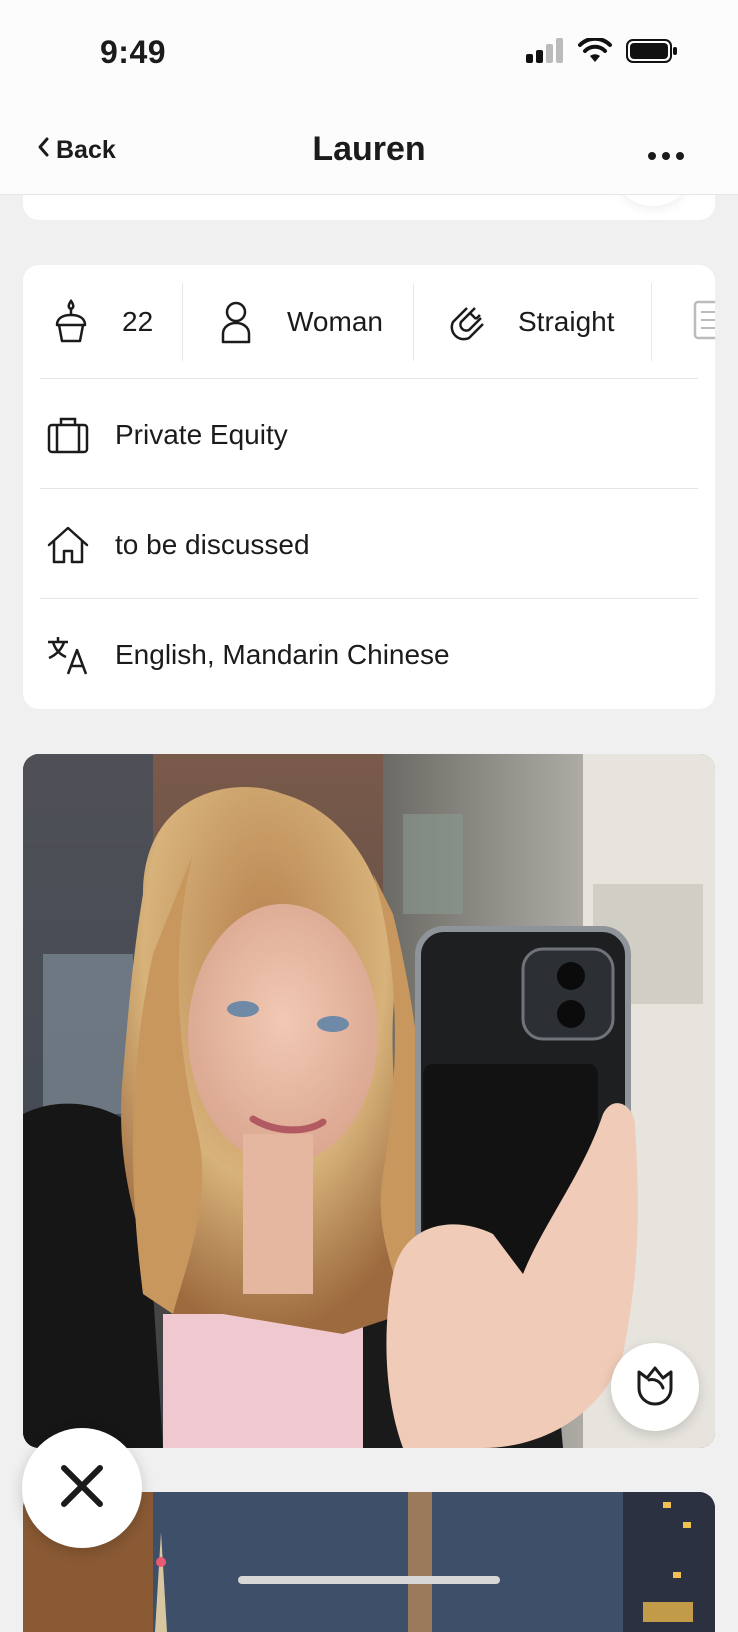 This screenshot has height=1632, width=738. Describe the element at coordinates (43, 150) in the screenshot. I see `chevron-left-icon` at that location.